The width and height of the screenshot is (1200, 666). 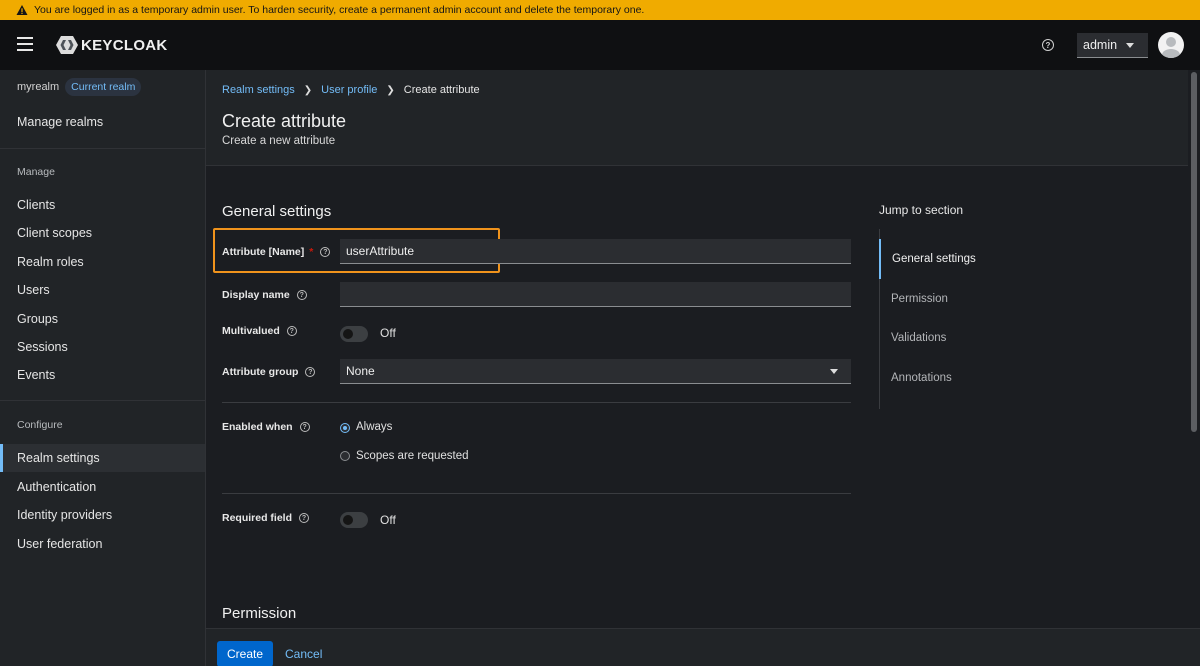 What do you see at coordinates (36, 172) in the screenshot?
I see `manage-section-heading: Manage` at bounding box center [36, 172].